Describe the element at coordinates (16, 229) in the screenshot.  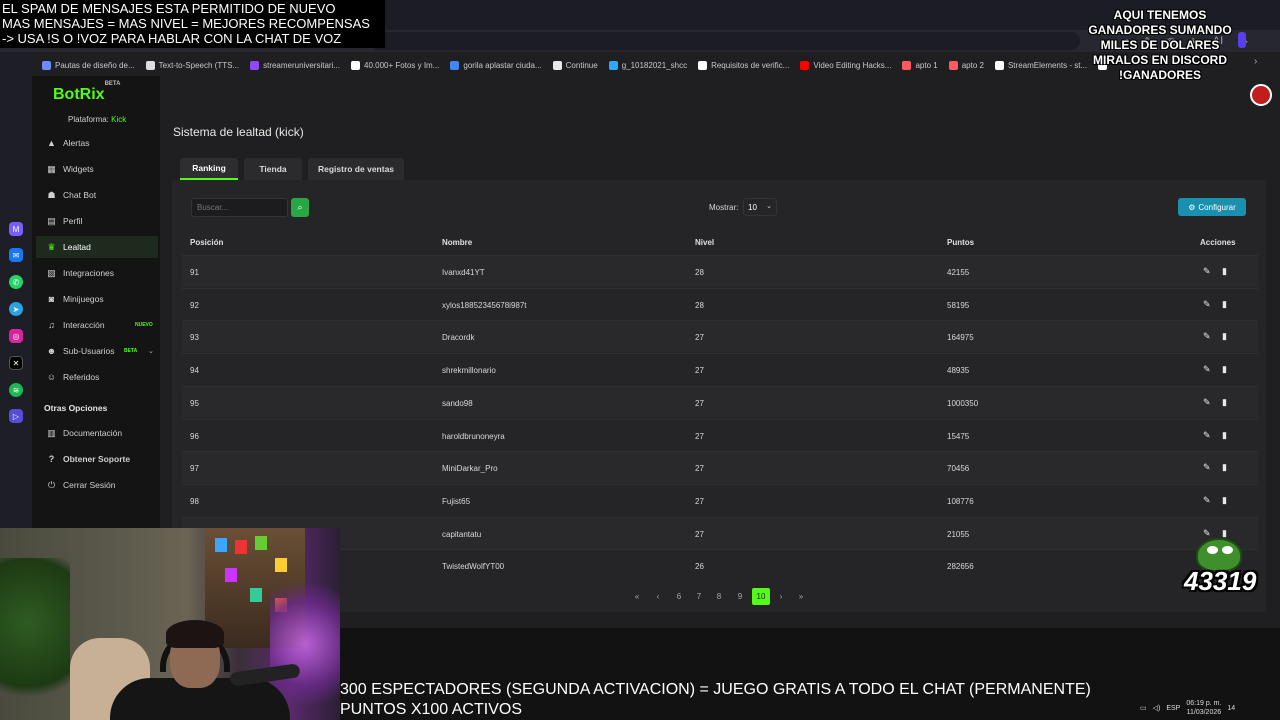
I see `copilot-icon: M` at that location.